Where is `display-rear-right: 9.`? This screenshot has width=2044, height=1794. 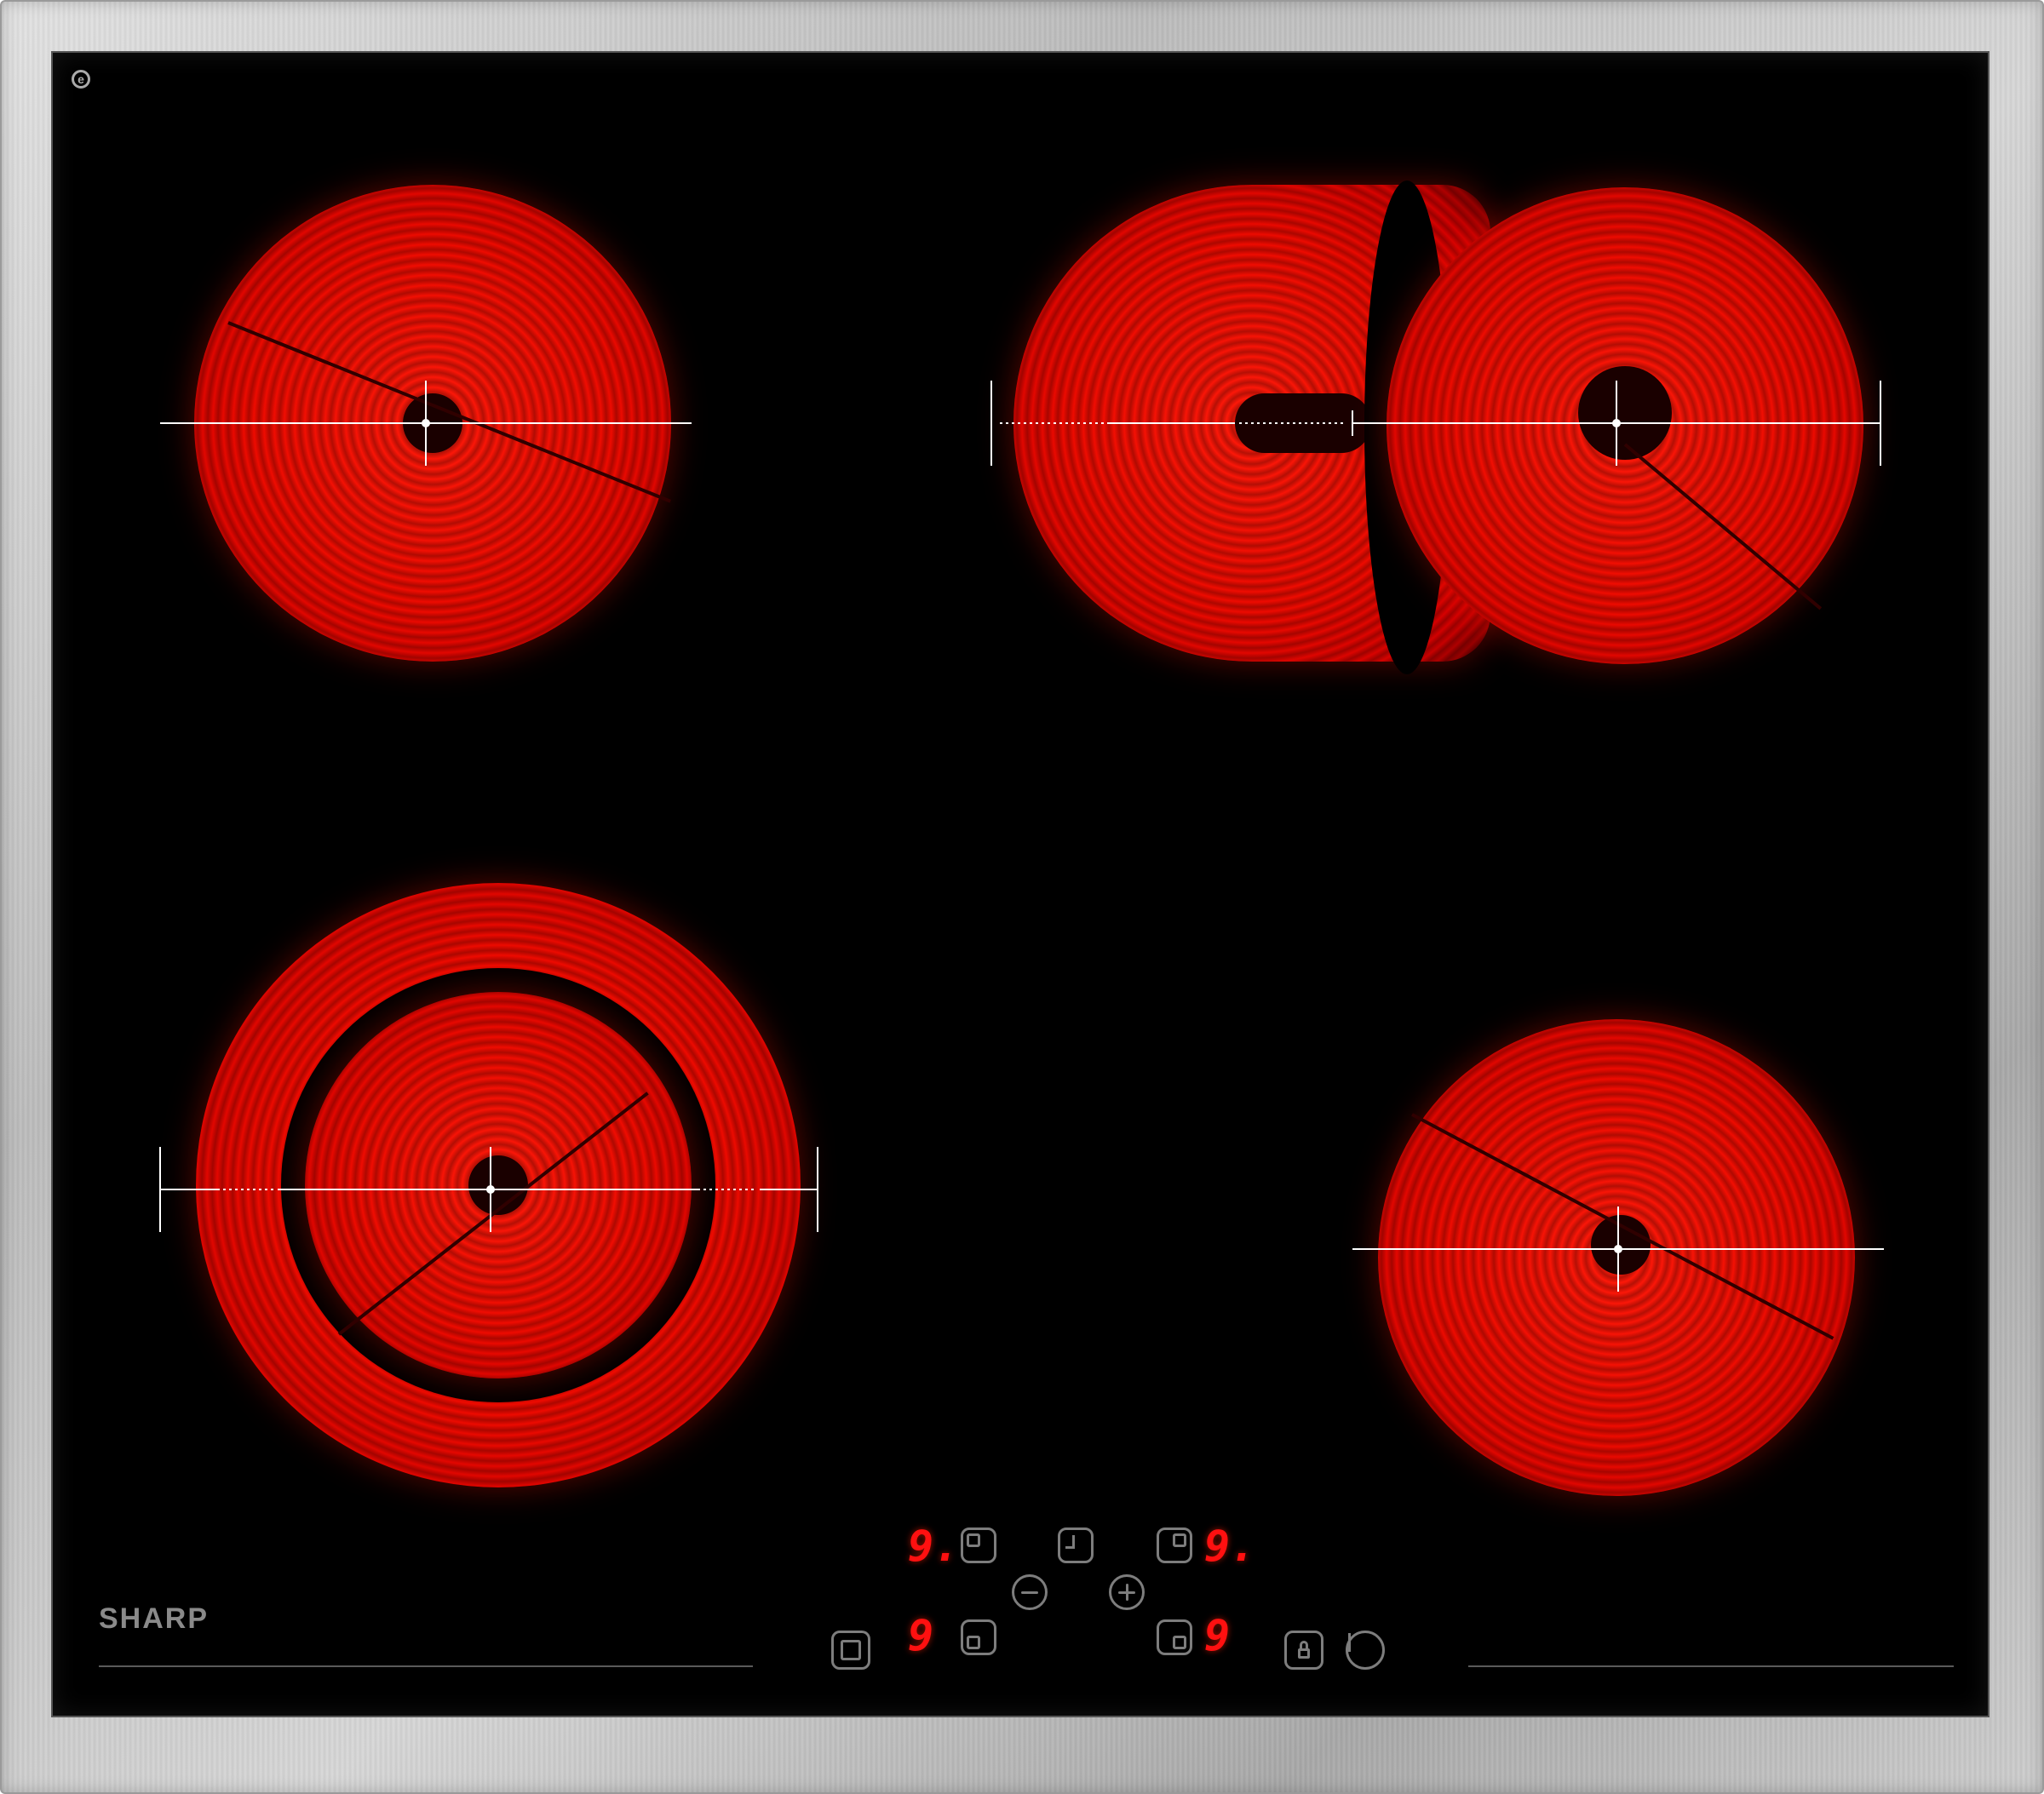 display-rear-right: 9. is located at coordinates (1230, 1546).